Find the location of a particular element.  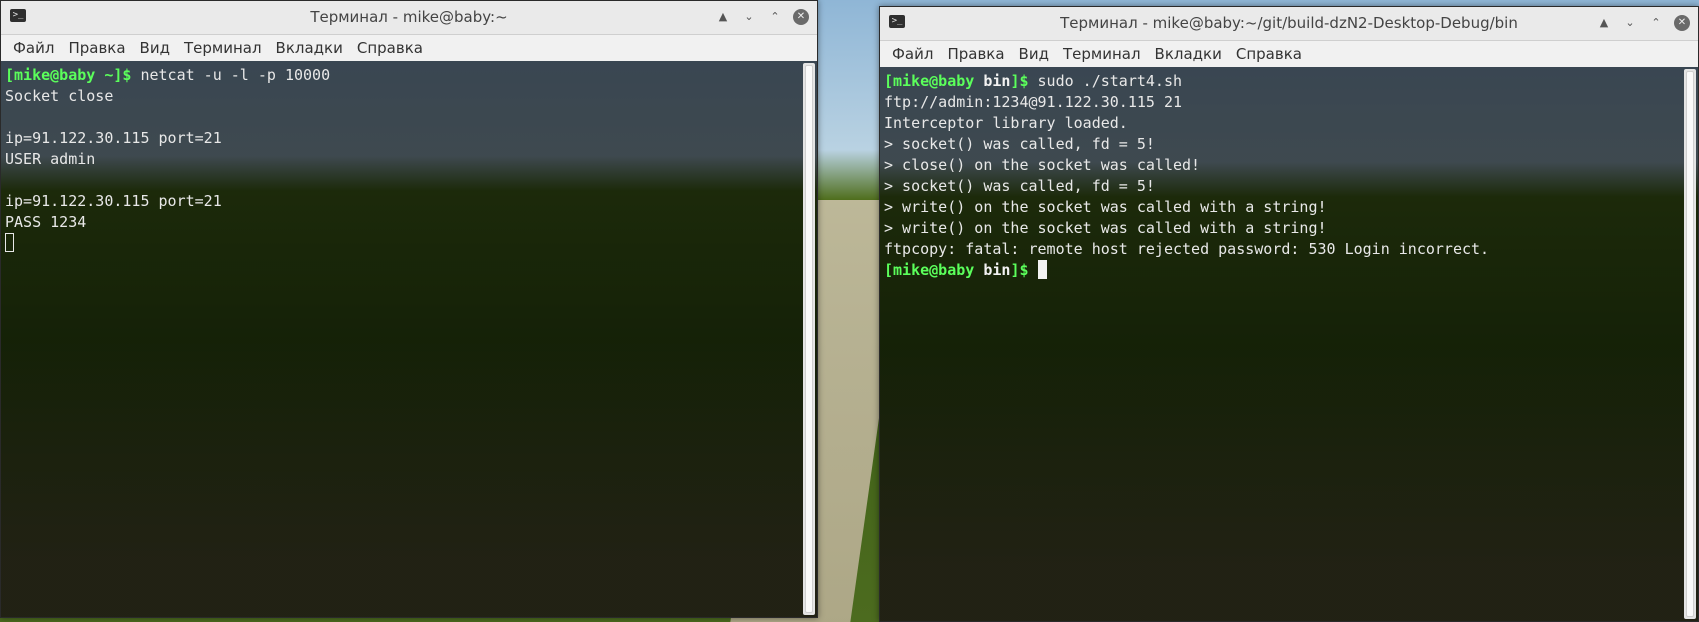

window-title: Терминал - mike@baby:~ is located at coordinates (409, 17).